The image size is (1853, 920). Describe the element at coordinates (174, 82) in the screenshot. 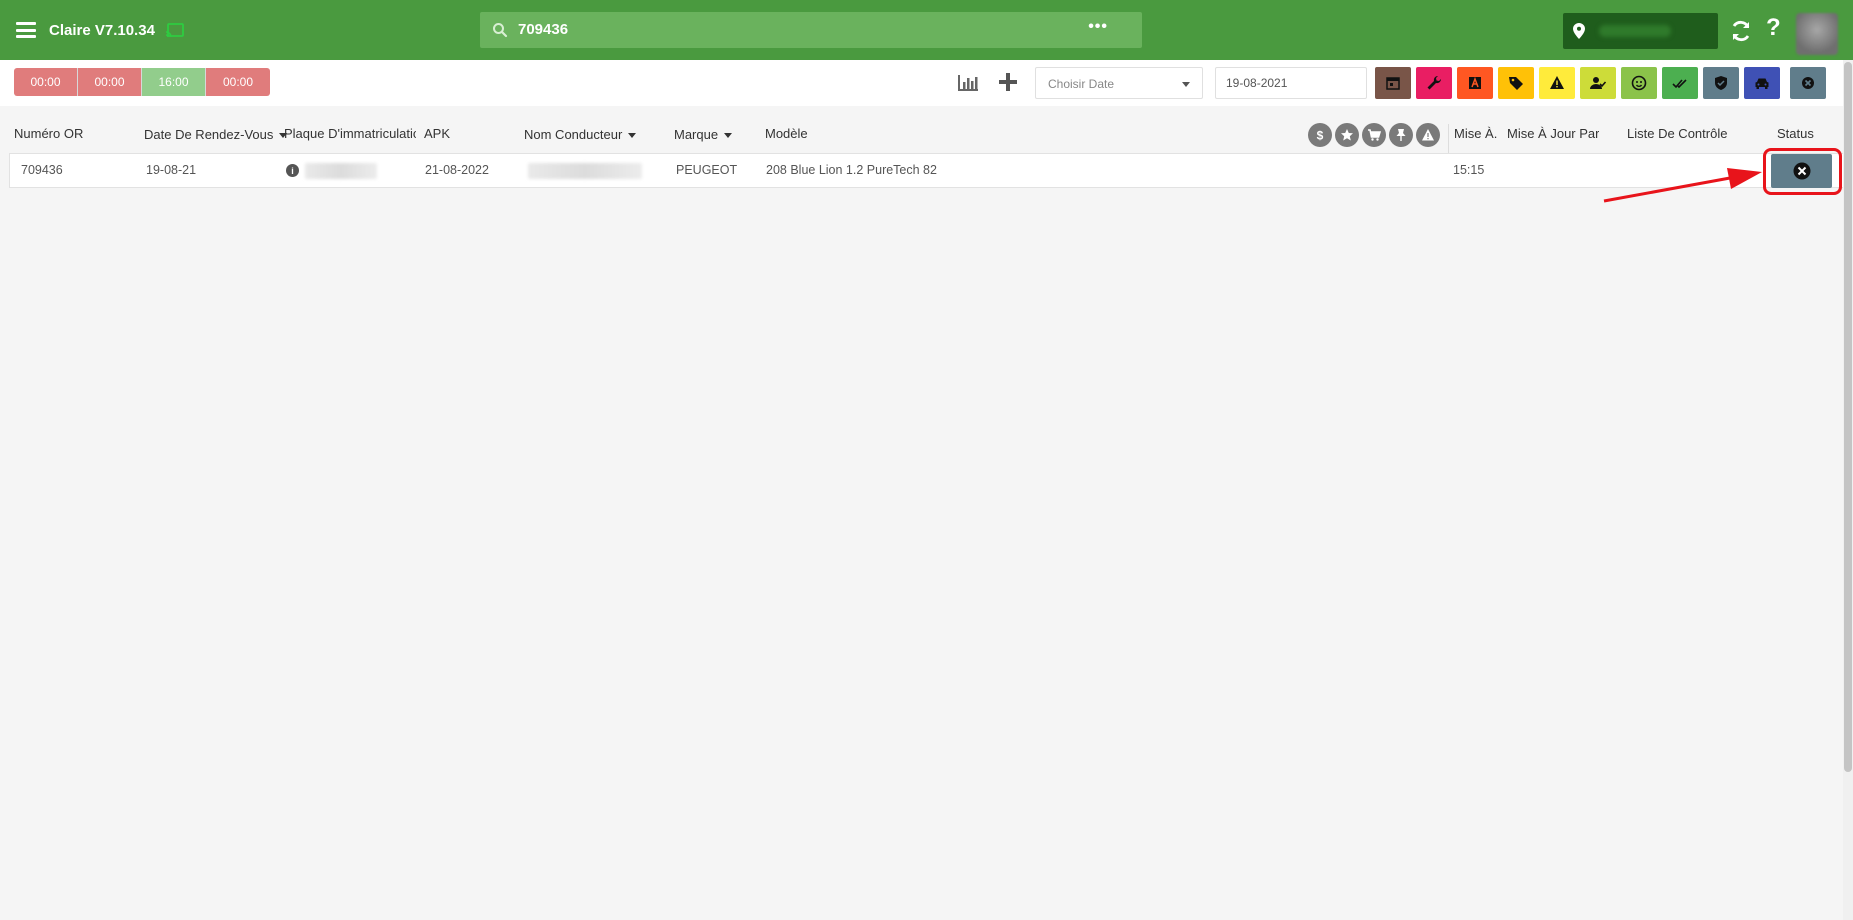

I see `time-slot-button: 16:00` at that location.